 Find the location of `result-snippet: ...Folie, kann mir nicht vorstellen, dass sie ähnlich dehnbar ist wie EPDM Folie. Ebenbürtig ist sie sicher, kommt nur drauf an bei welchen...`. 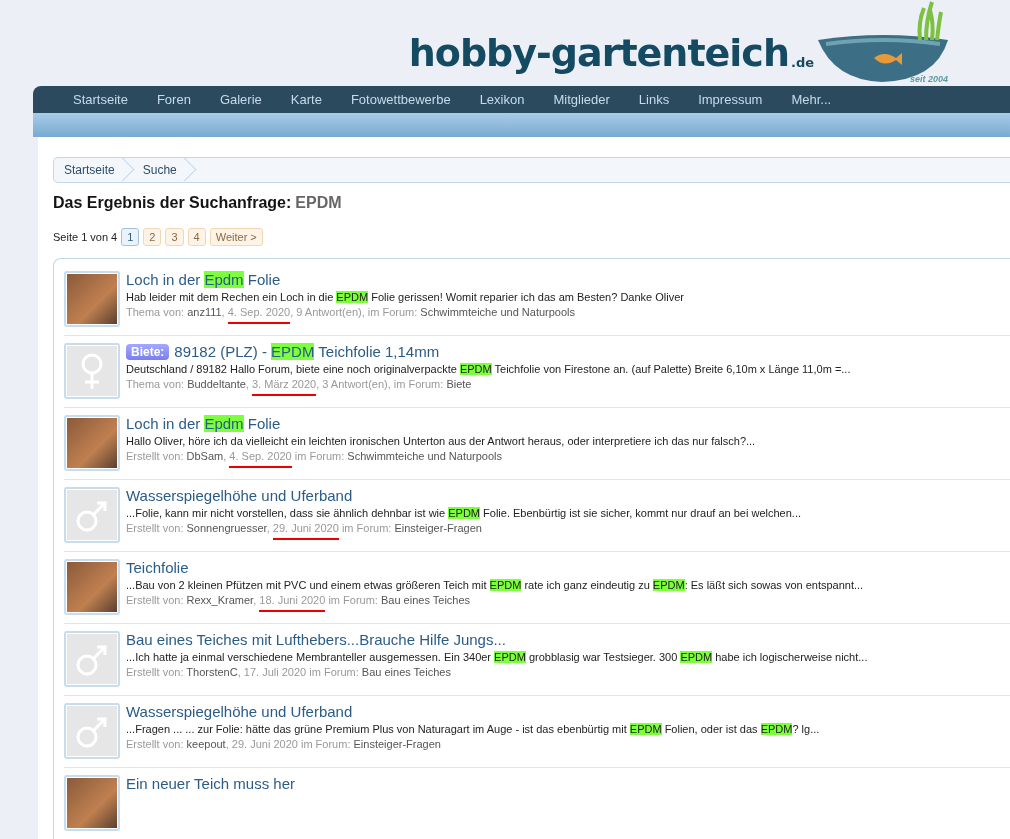

result-snippet: ...Folie, kann mir nicht vorstellen, dass sie ähnlich dehnbar ist wie EPDM Folie. Ebenbürtig ist sie sicher, kommt nur drauf an bei welchen... is located at coordinates (463, 513).